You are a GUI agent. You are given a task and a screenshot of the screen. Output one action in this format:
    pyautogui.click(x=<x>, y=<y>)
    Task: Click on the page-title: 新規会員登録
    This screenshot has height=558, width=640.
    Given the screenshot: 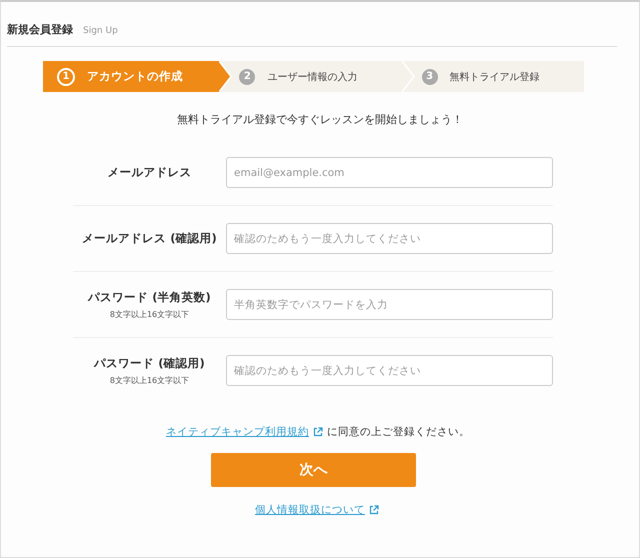 What is the action you would take?
    pyautogui.click(x=40, y=29)
    